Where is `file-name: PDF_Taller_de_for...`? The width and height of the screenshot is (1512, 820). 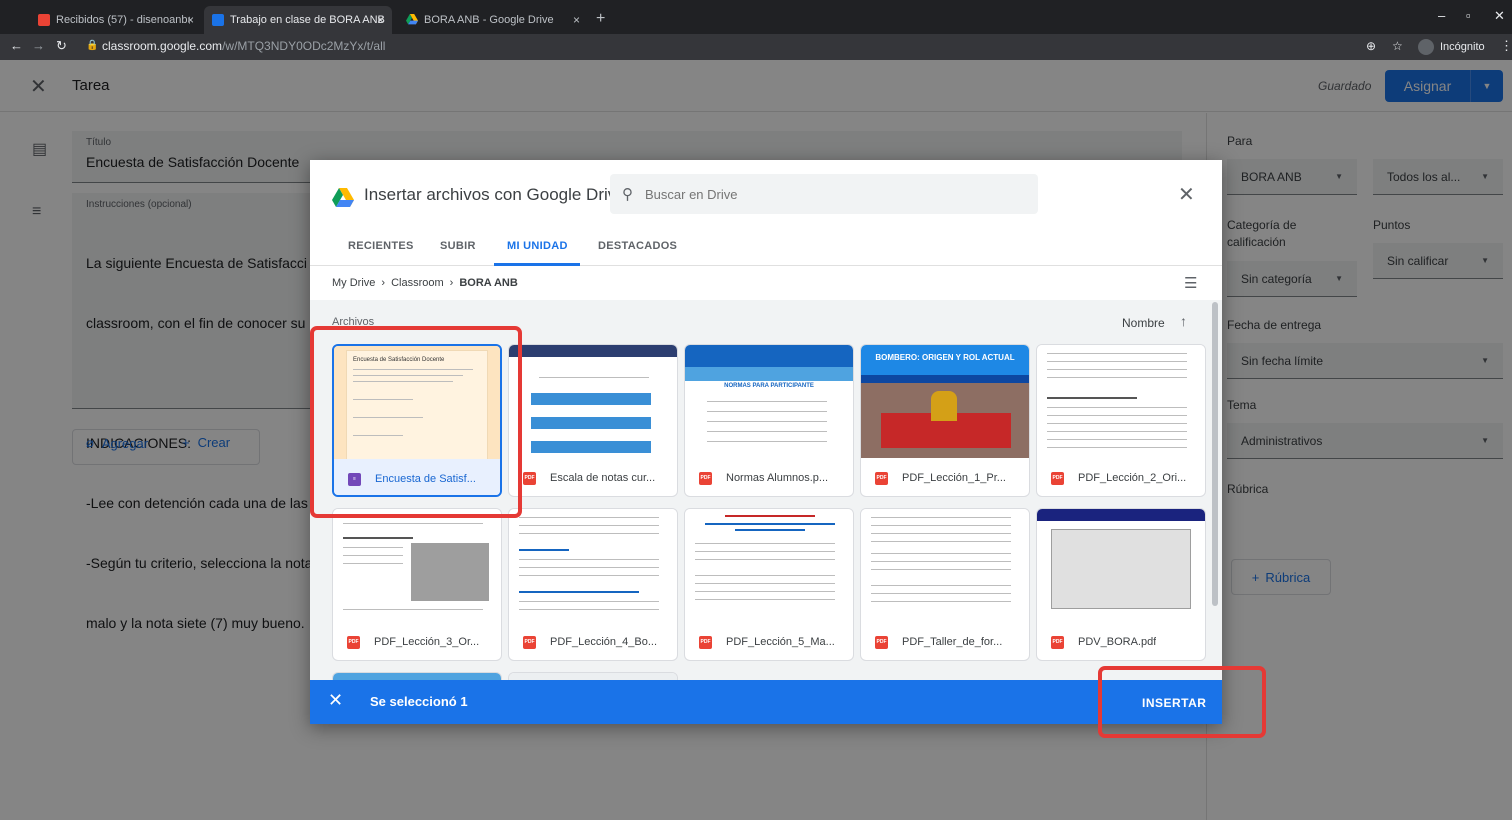 file-name: PDF_Taller_de_for... is located at coordinates (952, 642).